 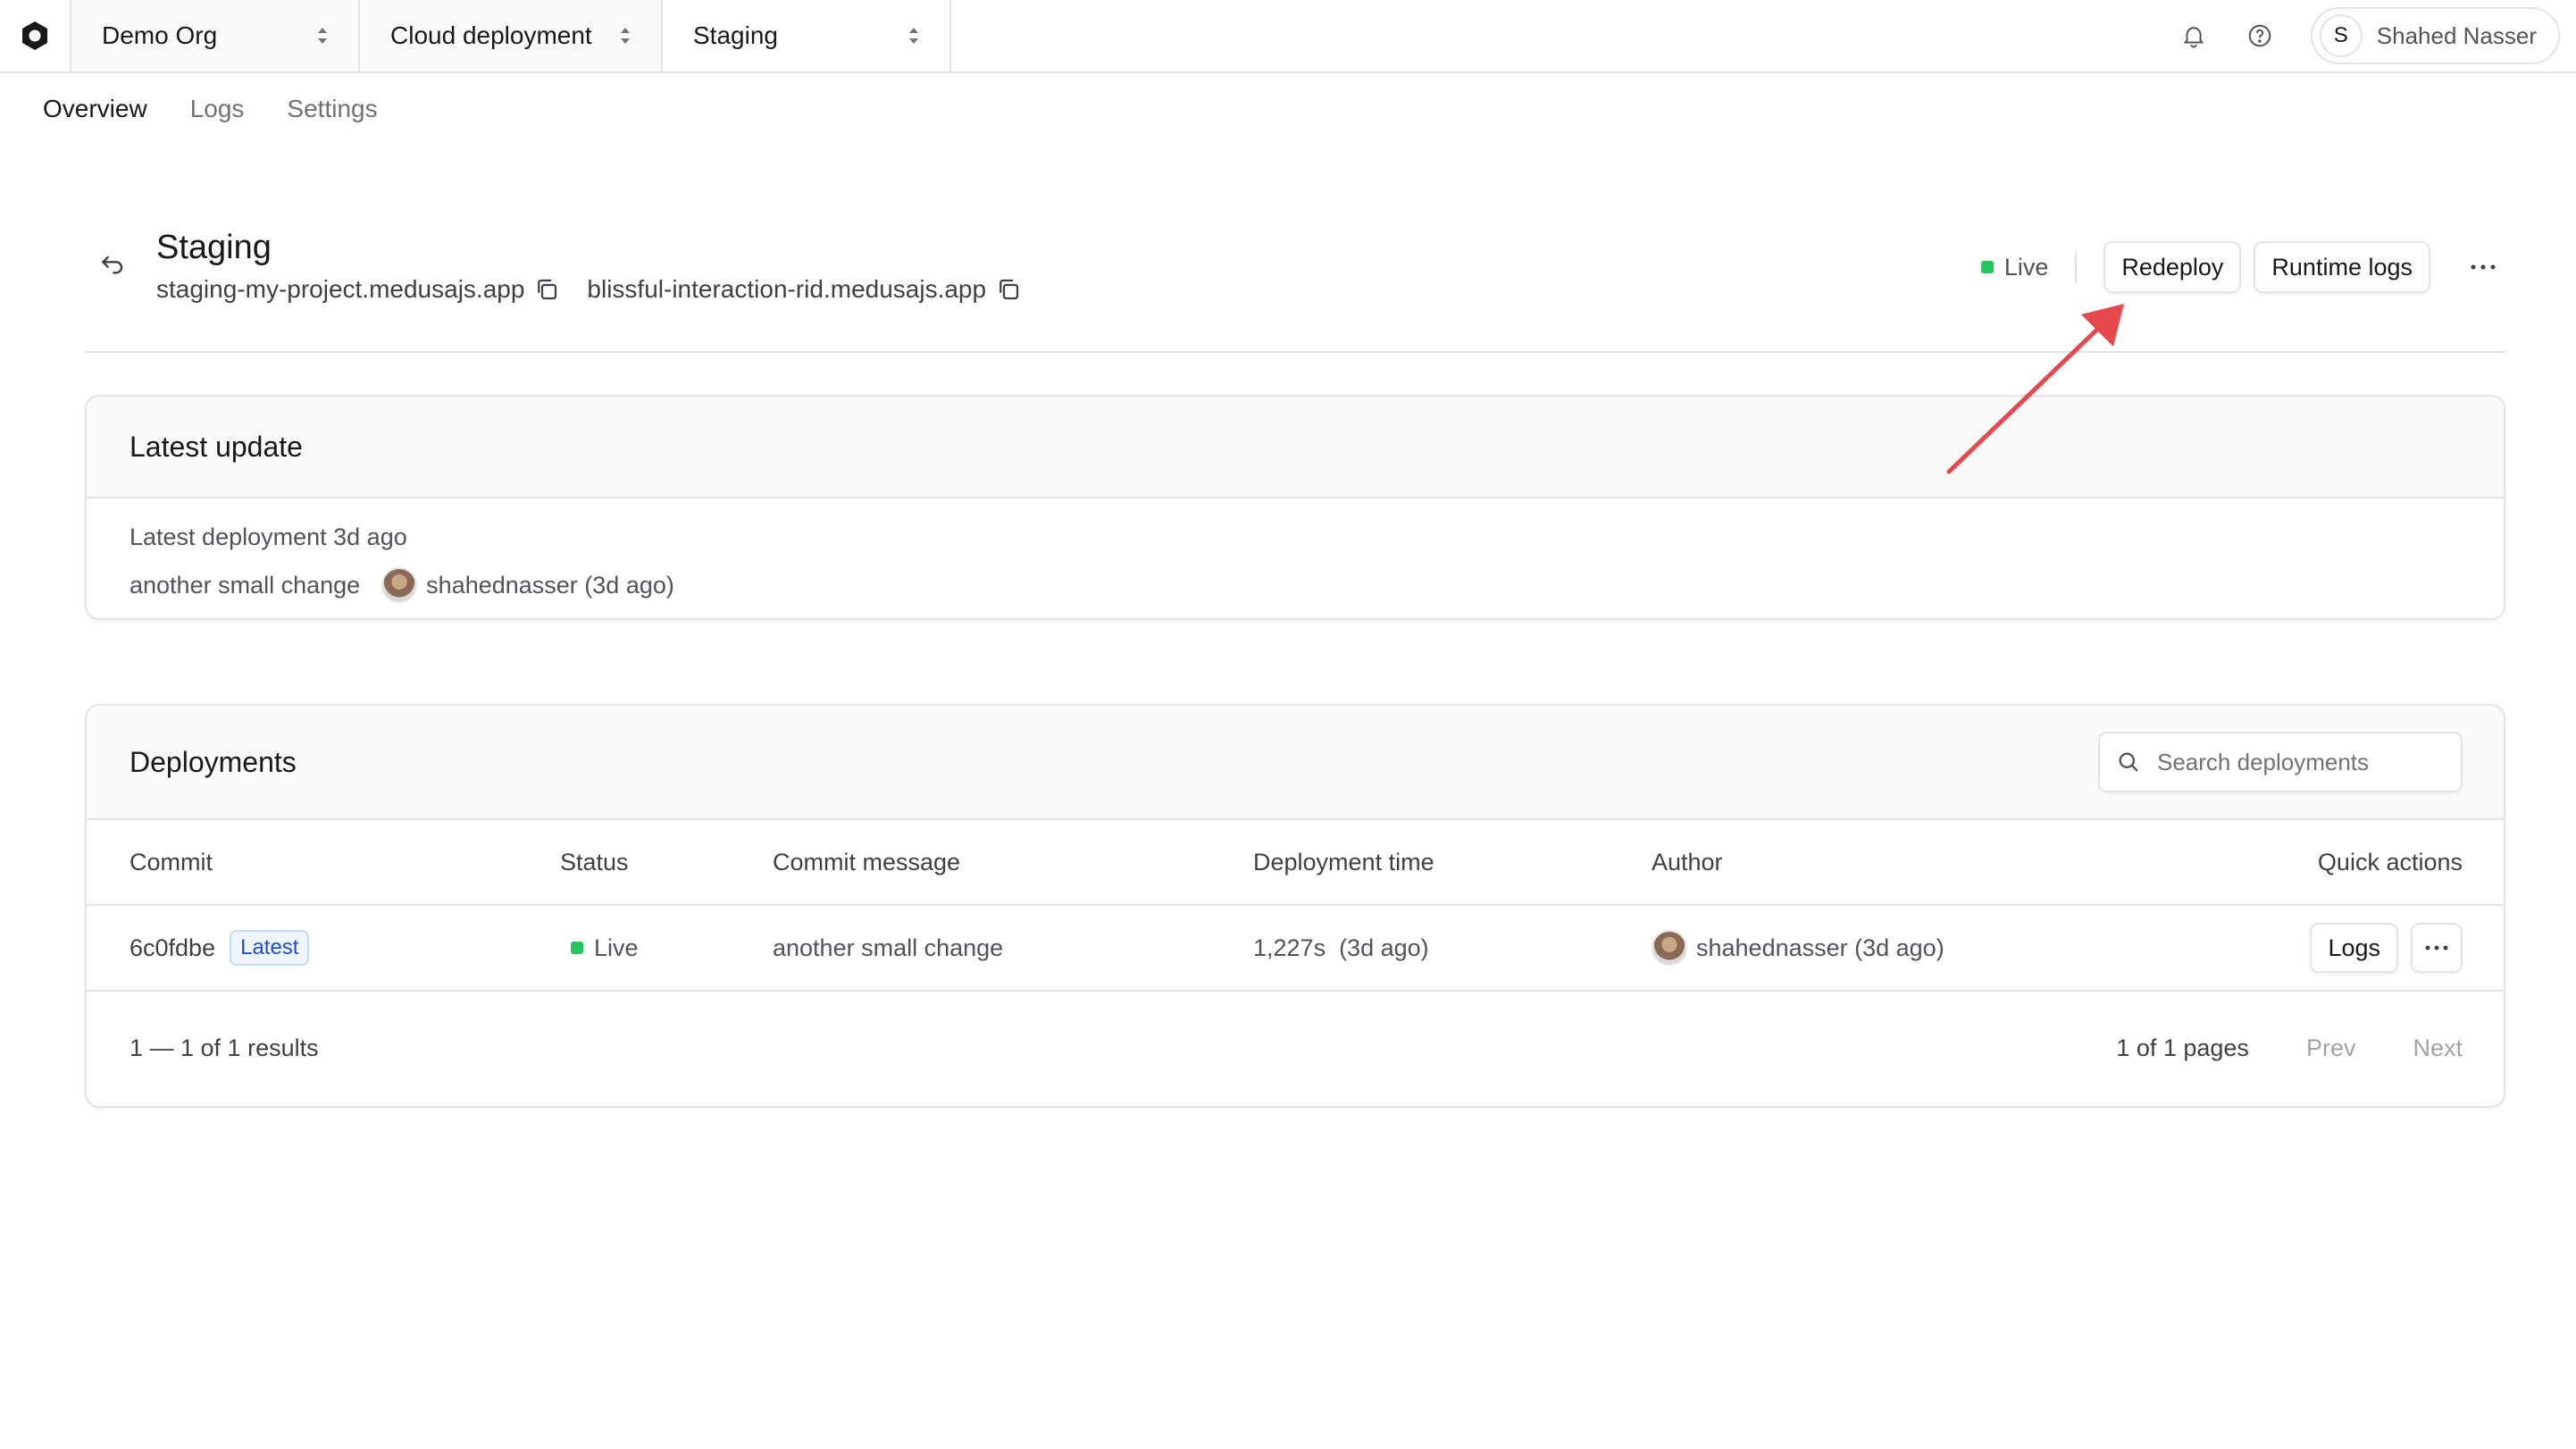 I want to click on help-button, so click(x=2260, y=36).